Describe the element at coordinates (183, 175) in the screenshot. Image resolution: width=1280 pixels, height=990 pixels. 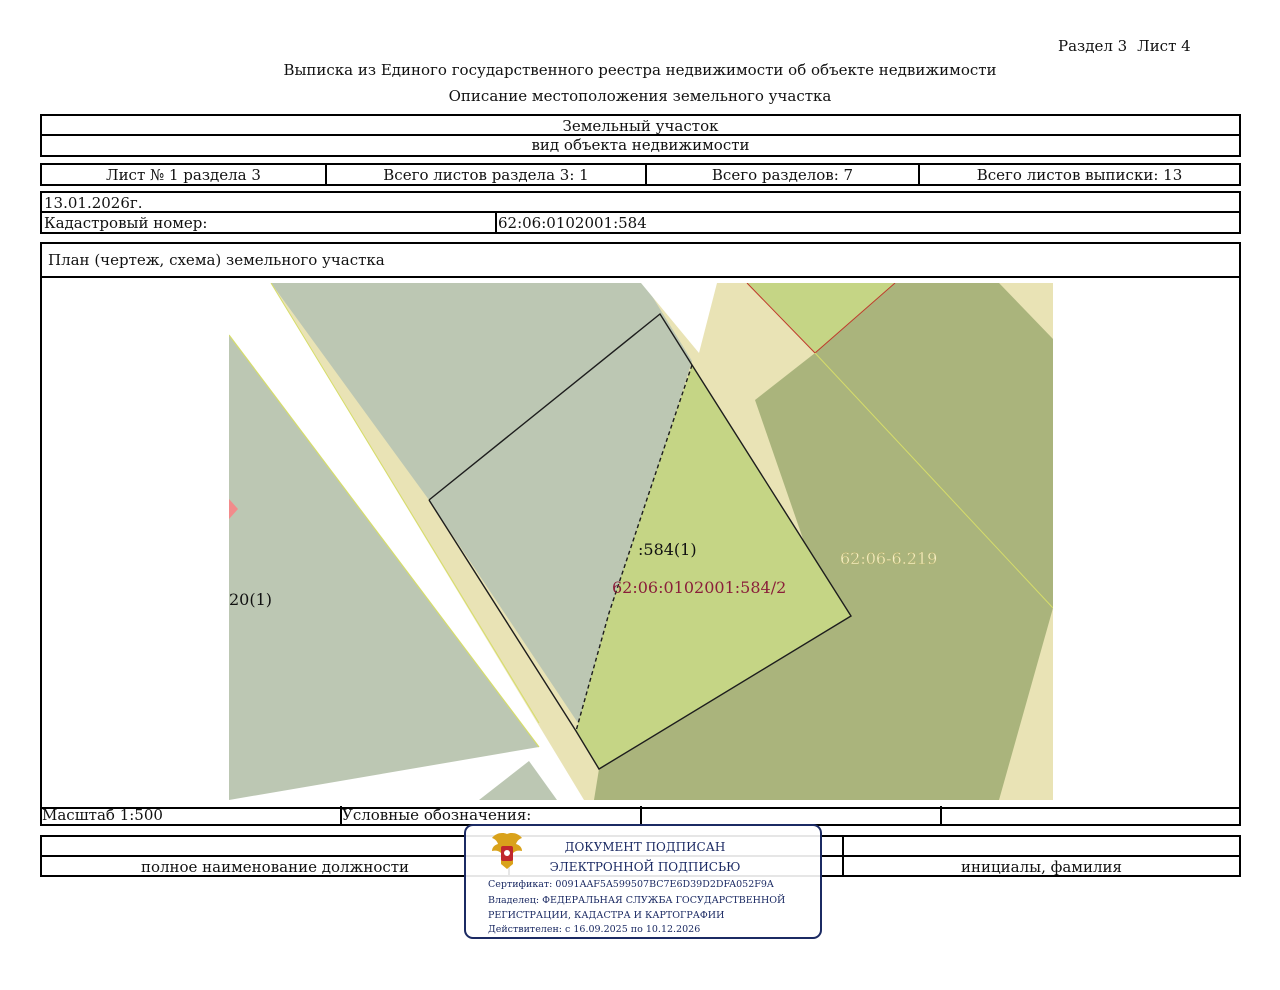
I see `sheet-number-cell: Лист № 1 раздела 3` at that location.